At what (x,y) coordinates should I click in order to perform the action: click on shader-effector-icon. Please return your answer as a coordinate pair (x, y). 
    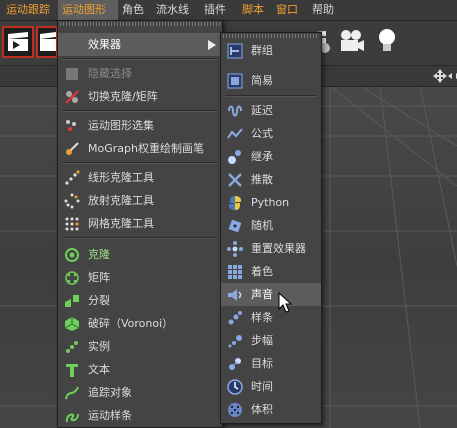
    Looking at the image, I should click on (235, 272).